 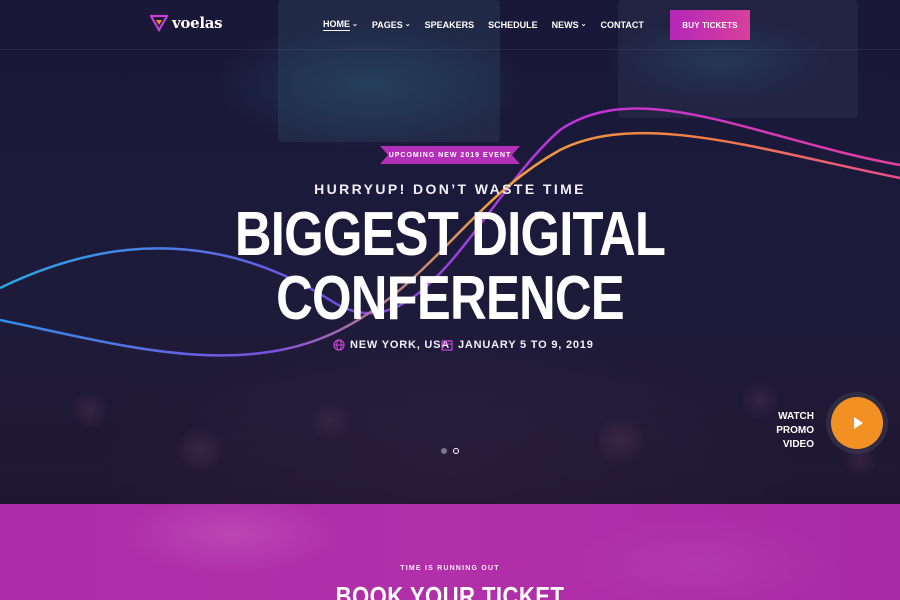 I want to click on globe-icon, so click(x=339, y=345).